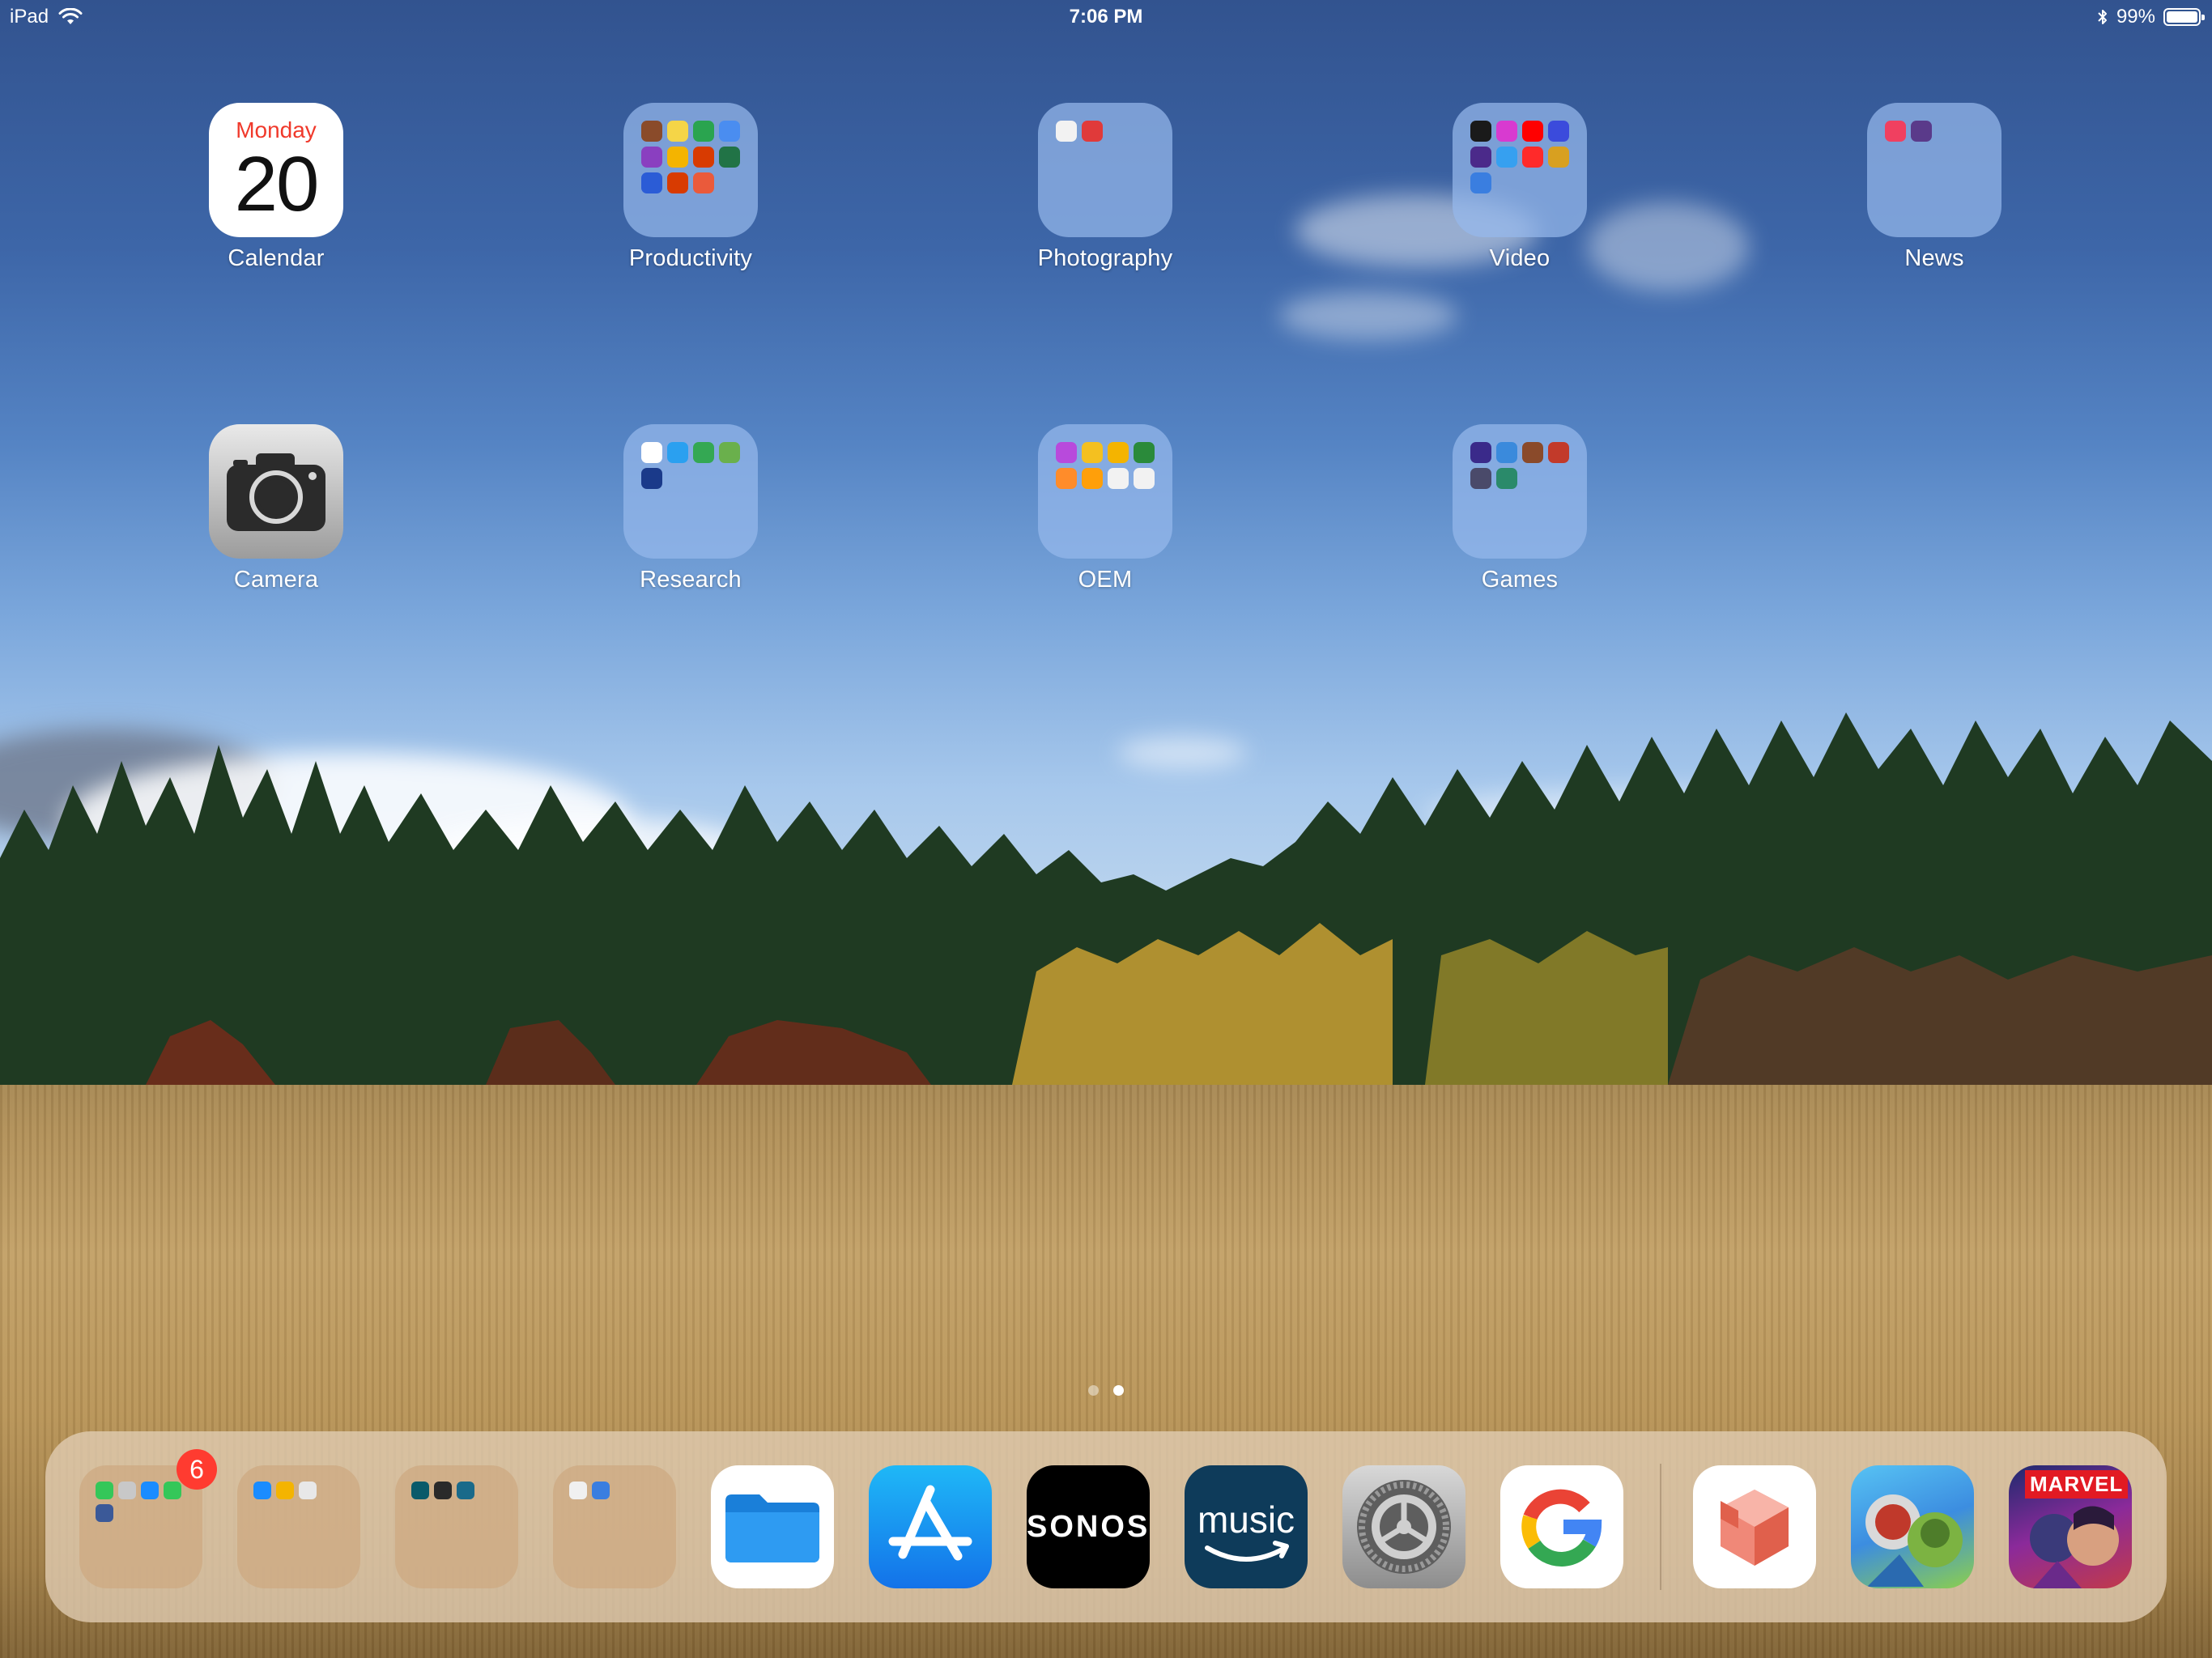  What do you see at coordinates (1106, 1390) in the screenshot?
I see `page-indicator` at bounding box center [1106, 1390].